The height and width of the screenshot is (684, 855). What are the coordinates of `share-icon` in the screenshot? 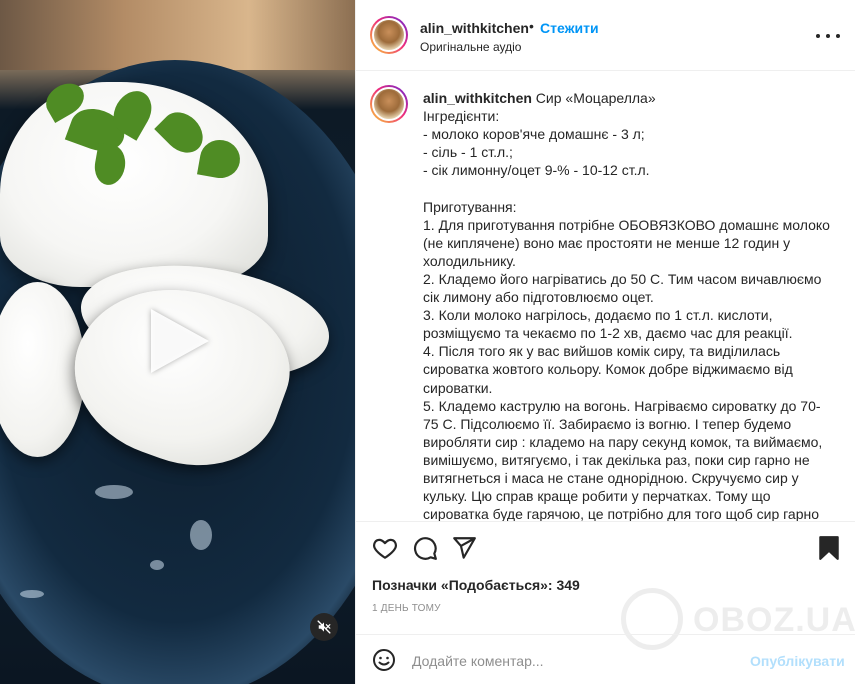 It's located at (464, 548).